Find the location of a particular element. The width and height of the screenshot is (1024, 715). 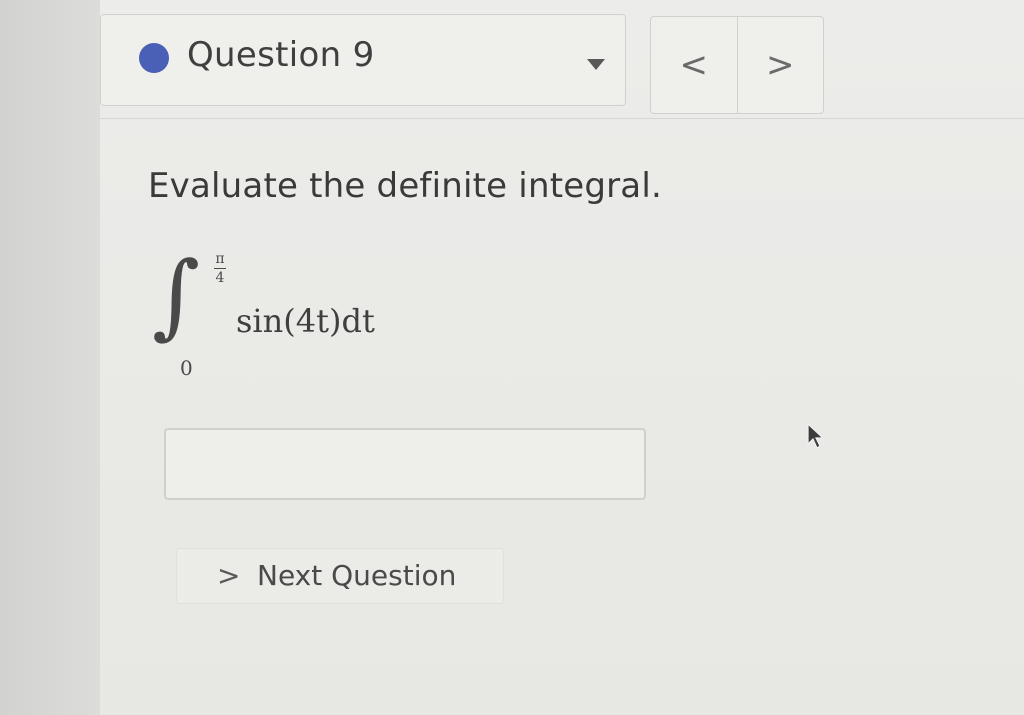

integrand: sin(4t)dt is located at coordinates (305, 321).